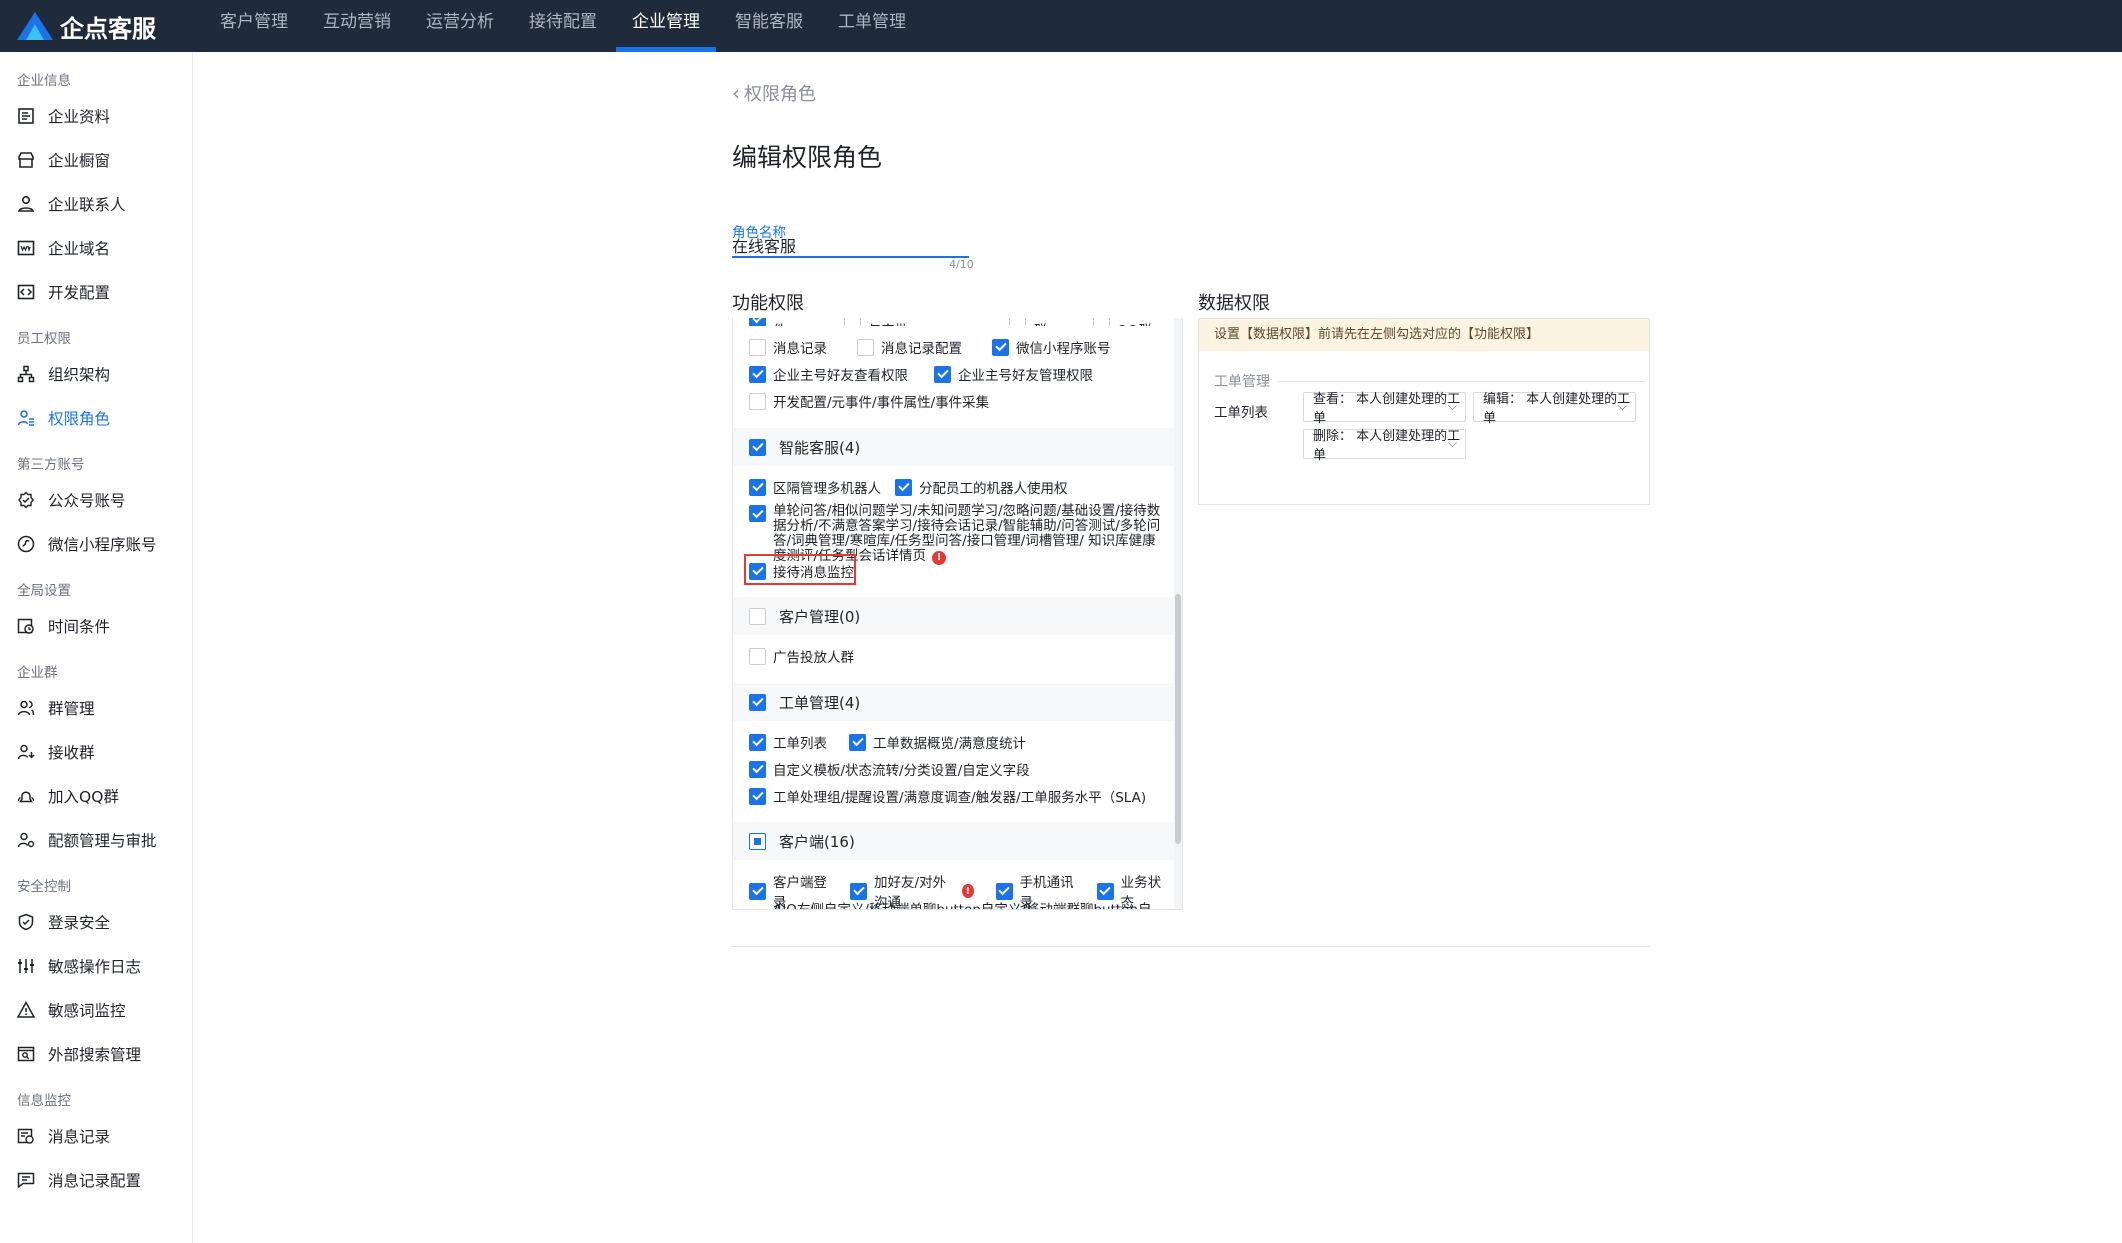 The image size is (2122, 1243). I want to click on app-logo-text: 企点客服, so click(108, 28).